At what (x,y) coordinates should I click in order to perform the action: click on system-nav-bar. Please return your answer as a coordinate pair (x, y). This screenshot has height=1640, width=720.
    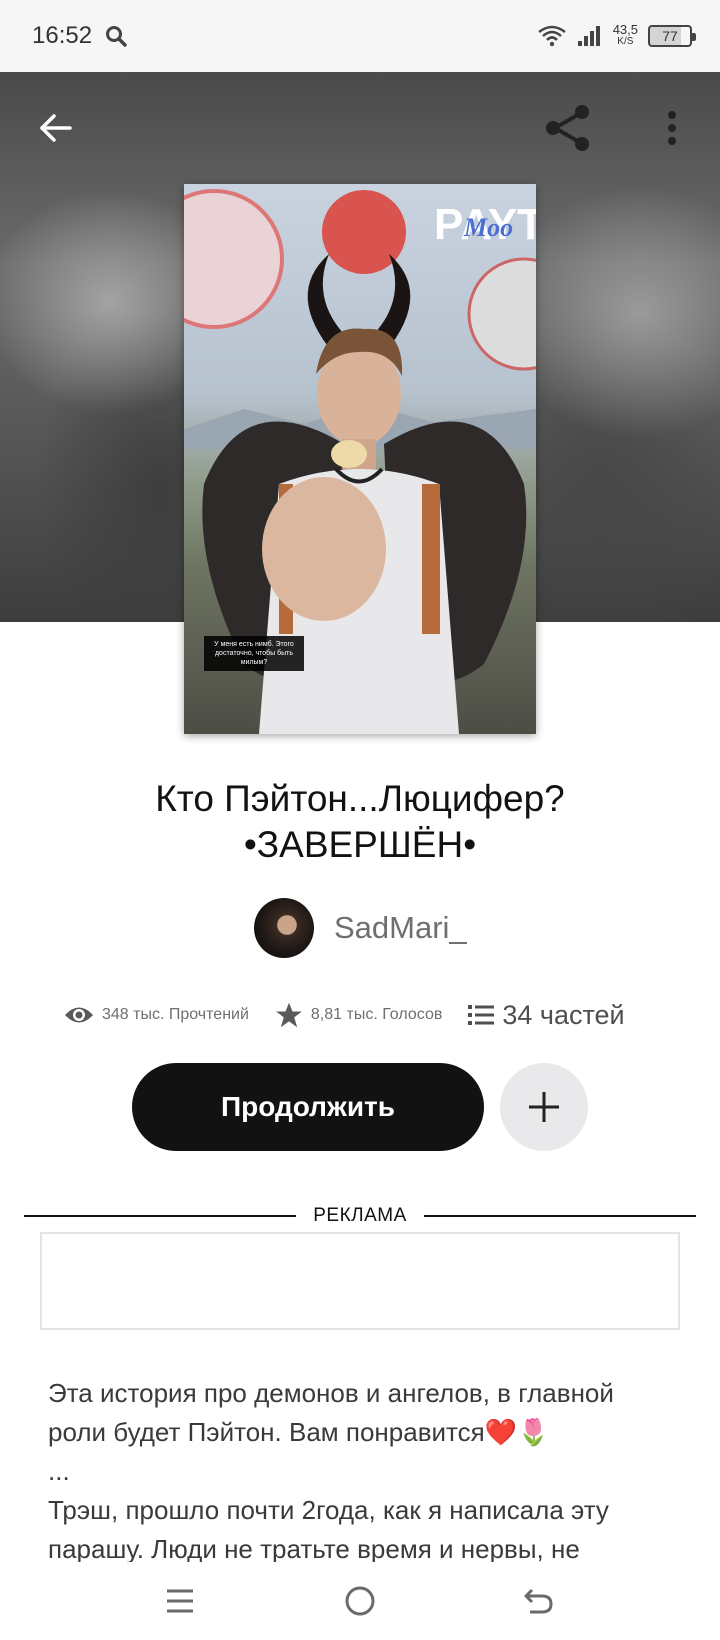
    Looking at the image, I should click on (360, 1601).